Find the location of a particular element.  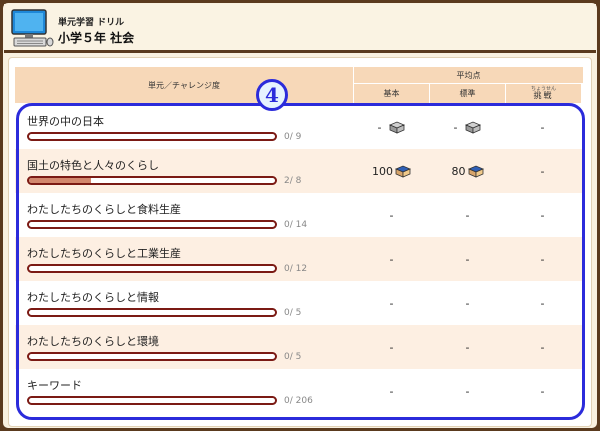

column-header-challenge: ちょうせん 挑戦 is located at coordinates (543, 93).